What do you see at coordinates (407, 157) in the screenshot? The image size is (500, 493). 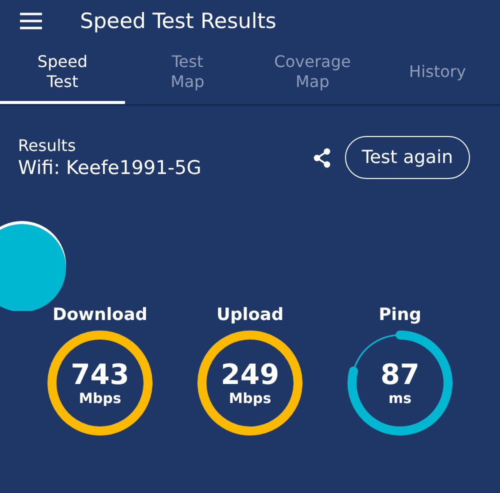 I see `test-again-button: Test again` at bounding box center [407, 157].